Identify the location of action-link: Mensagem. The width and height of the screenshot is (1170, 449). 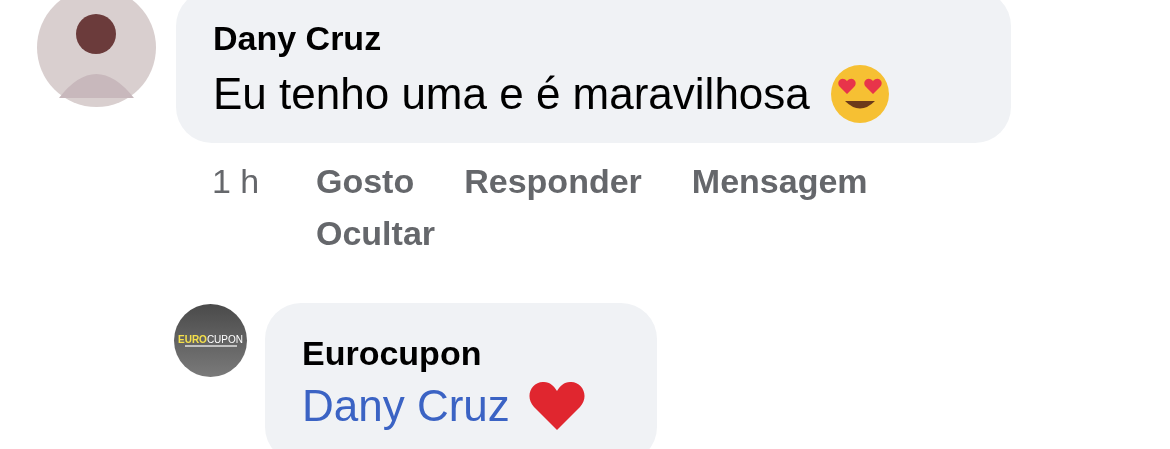
(779, 181).